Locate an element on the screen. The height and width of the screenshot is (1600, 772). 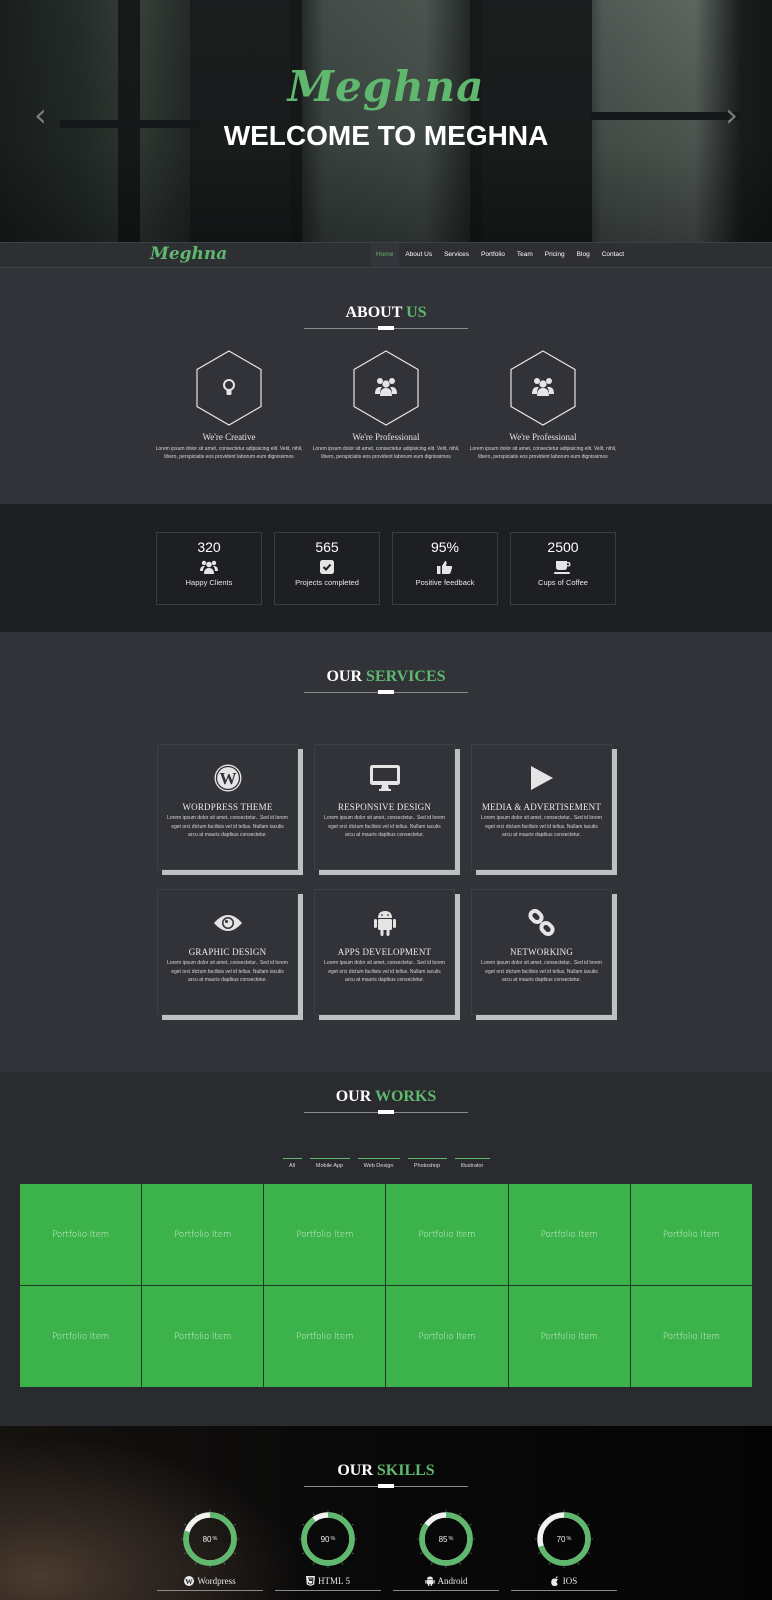
nav-item-home: Home is located at coordinates (385, 255).